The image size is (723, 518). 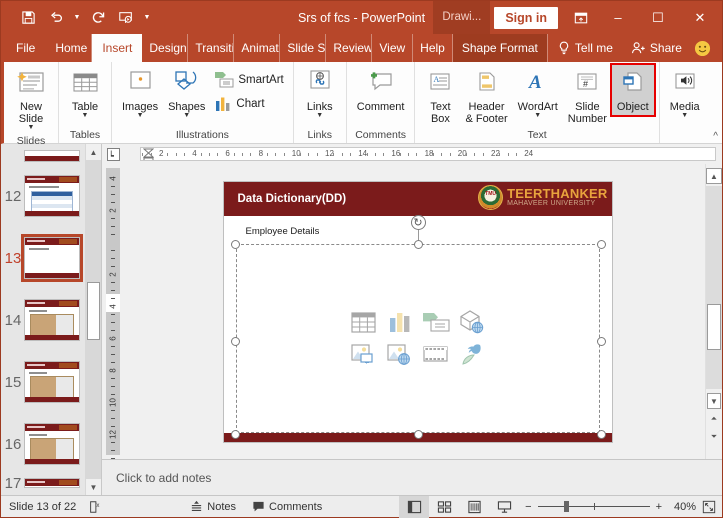 What do you see at coordinates (682, 507) in the screenshot?
I see `zoom-level-label: 40%` at bounding box center [682, 507].